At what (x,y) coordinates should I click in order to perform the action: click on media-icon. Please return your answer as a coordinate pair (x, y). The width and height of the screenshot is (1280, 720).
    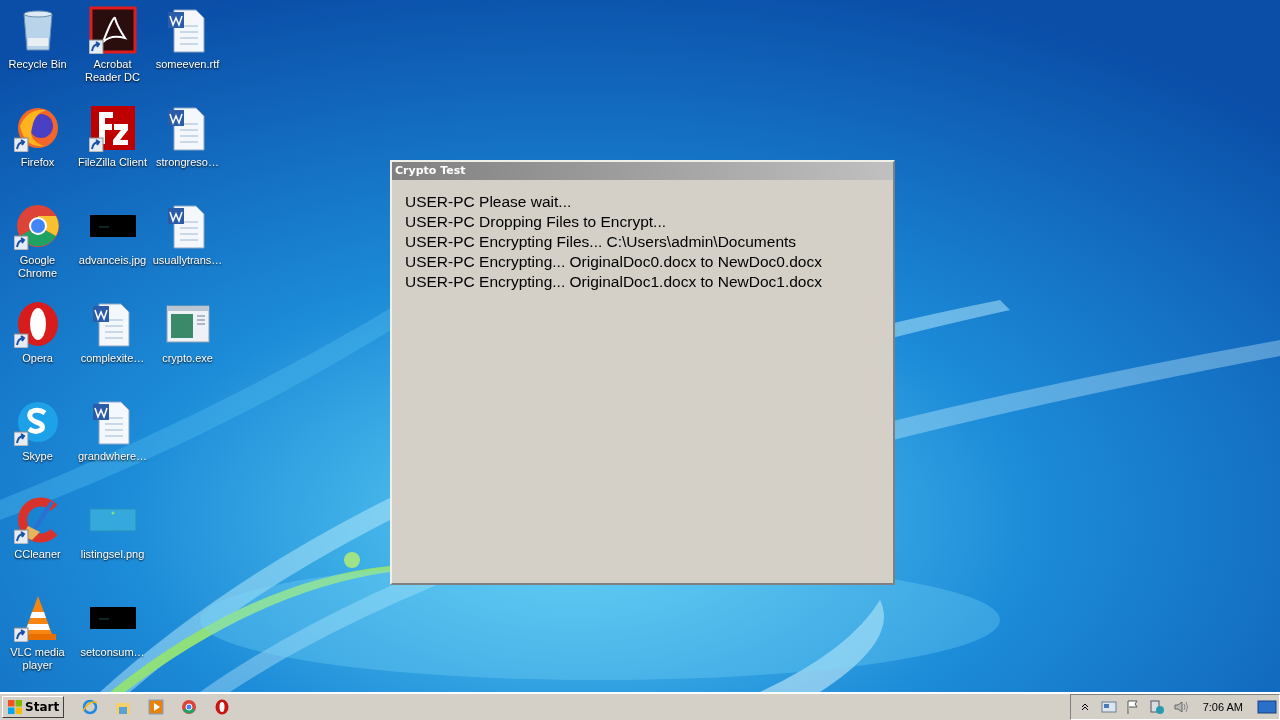
    Looking at the image, I should click on (156, 707).